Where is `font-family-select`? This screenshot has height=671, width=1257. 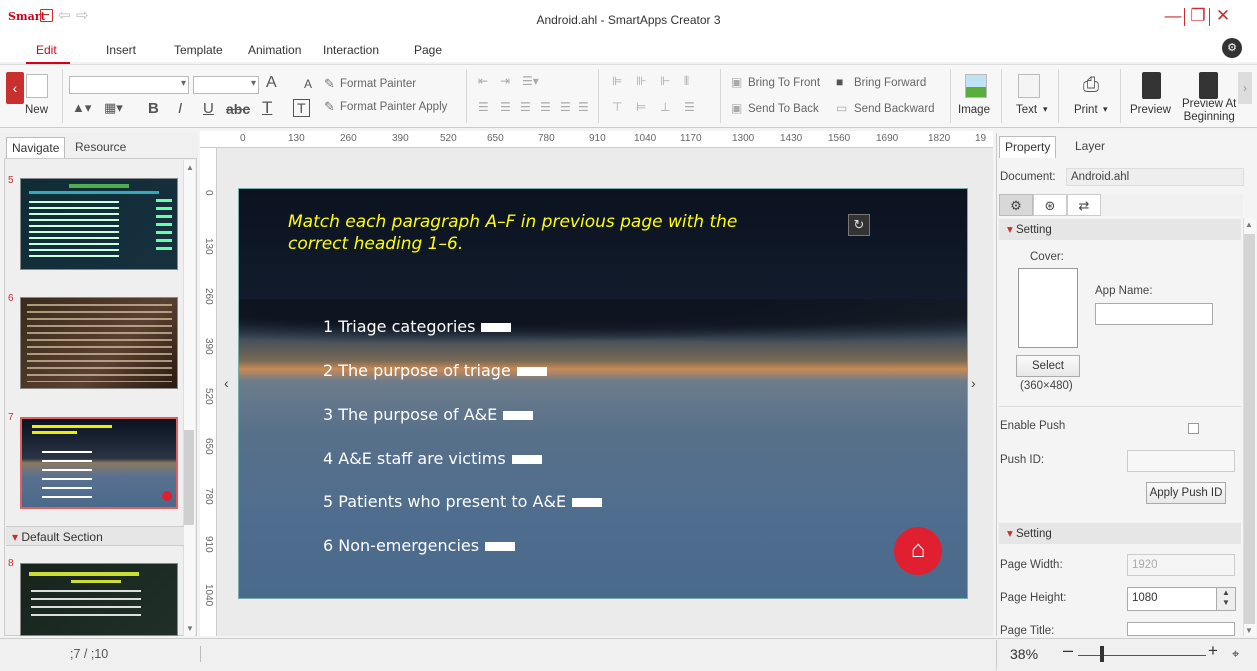 font-family-select is located at coordinates (129, 85).